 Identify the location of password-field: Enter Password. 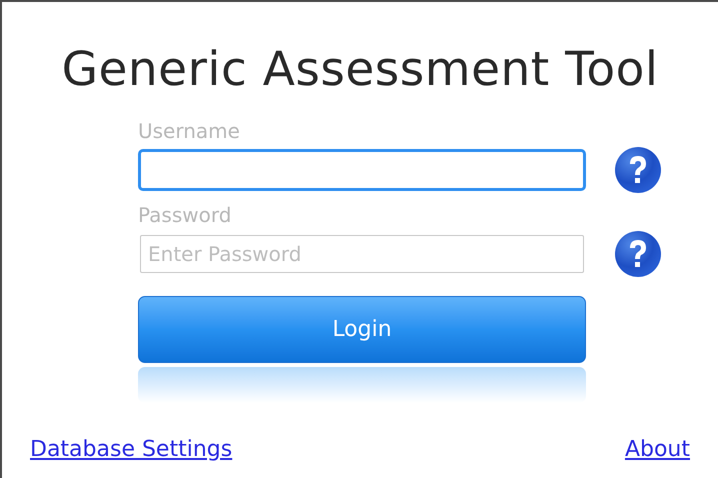
(362, 254).